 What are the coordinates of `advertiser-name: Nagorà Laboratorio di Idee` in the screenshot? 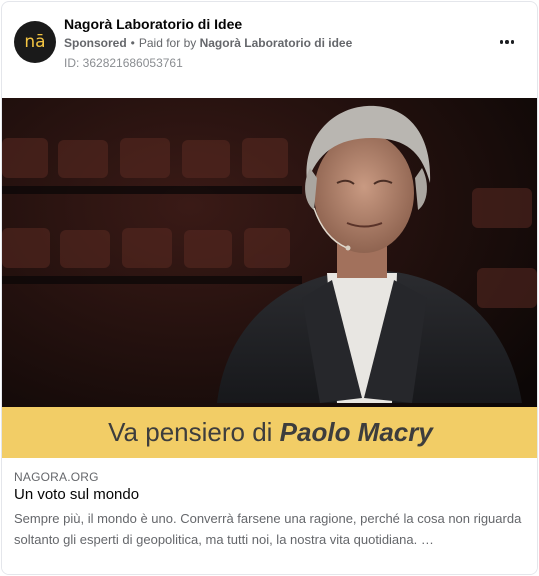 It's located at (153, 24).